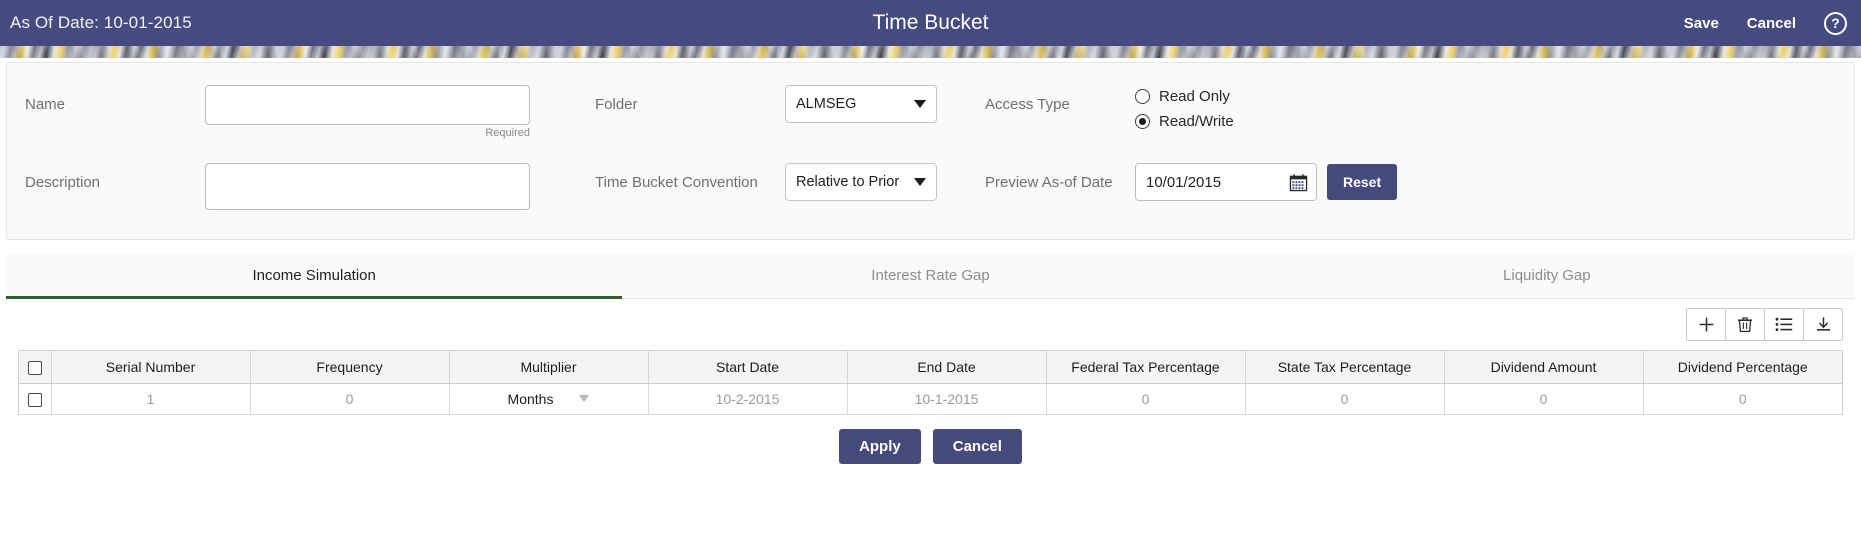 The height and width of the screenshot is (534, 1861). Describe the element at coordinates (1544, 399) in the screenshot. I see `cell-dividend-amount: 0` at that location.